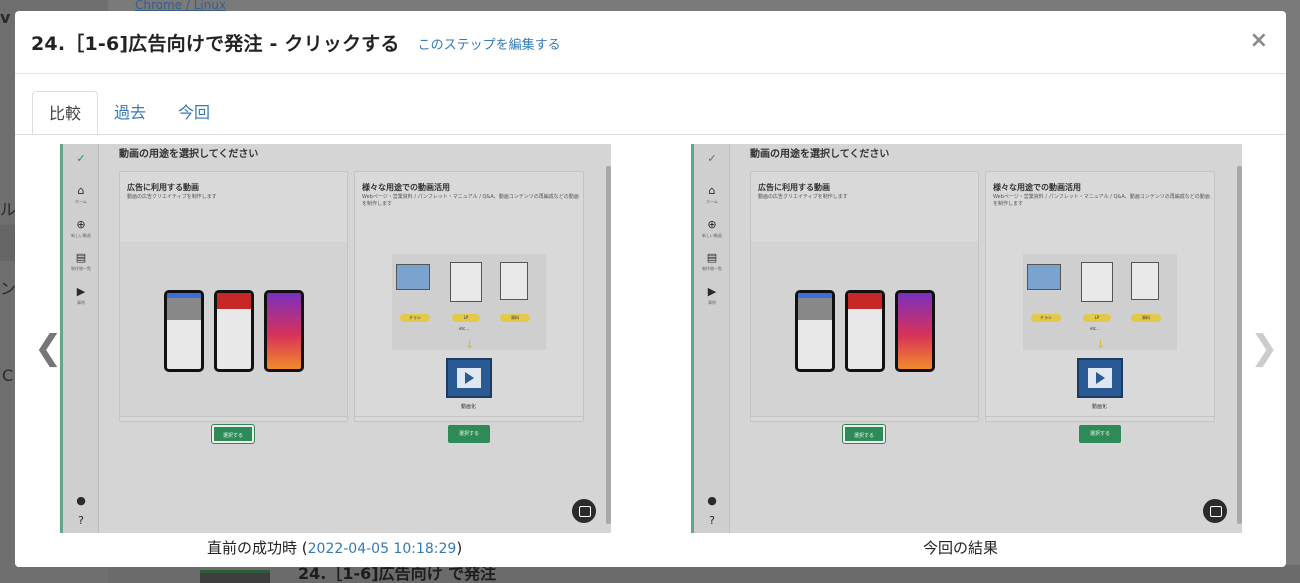  I want to click on modal-header: 24.［1-6]広告向けで発注 - クリックする このステップを編集する ×, so click(650, 42).